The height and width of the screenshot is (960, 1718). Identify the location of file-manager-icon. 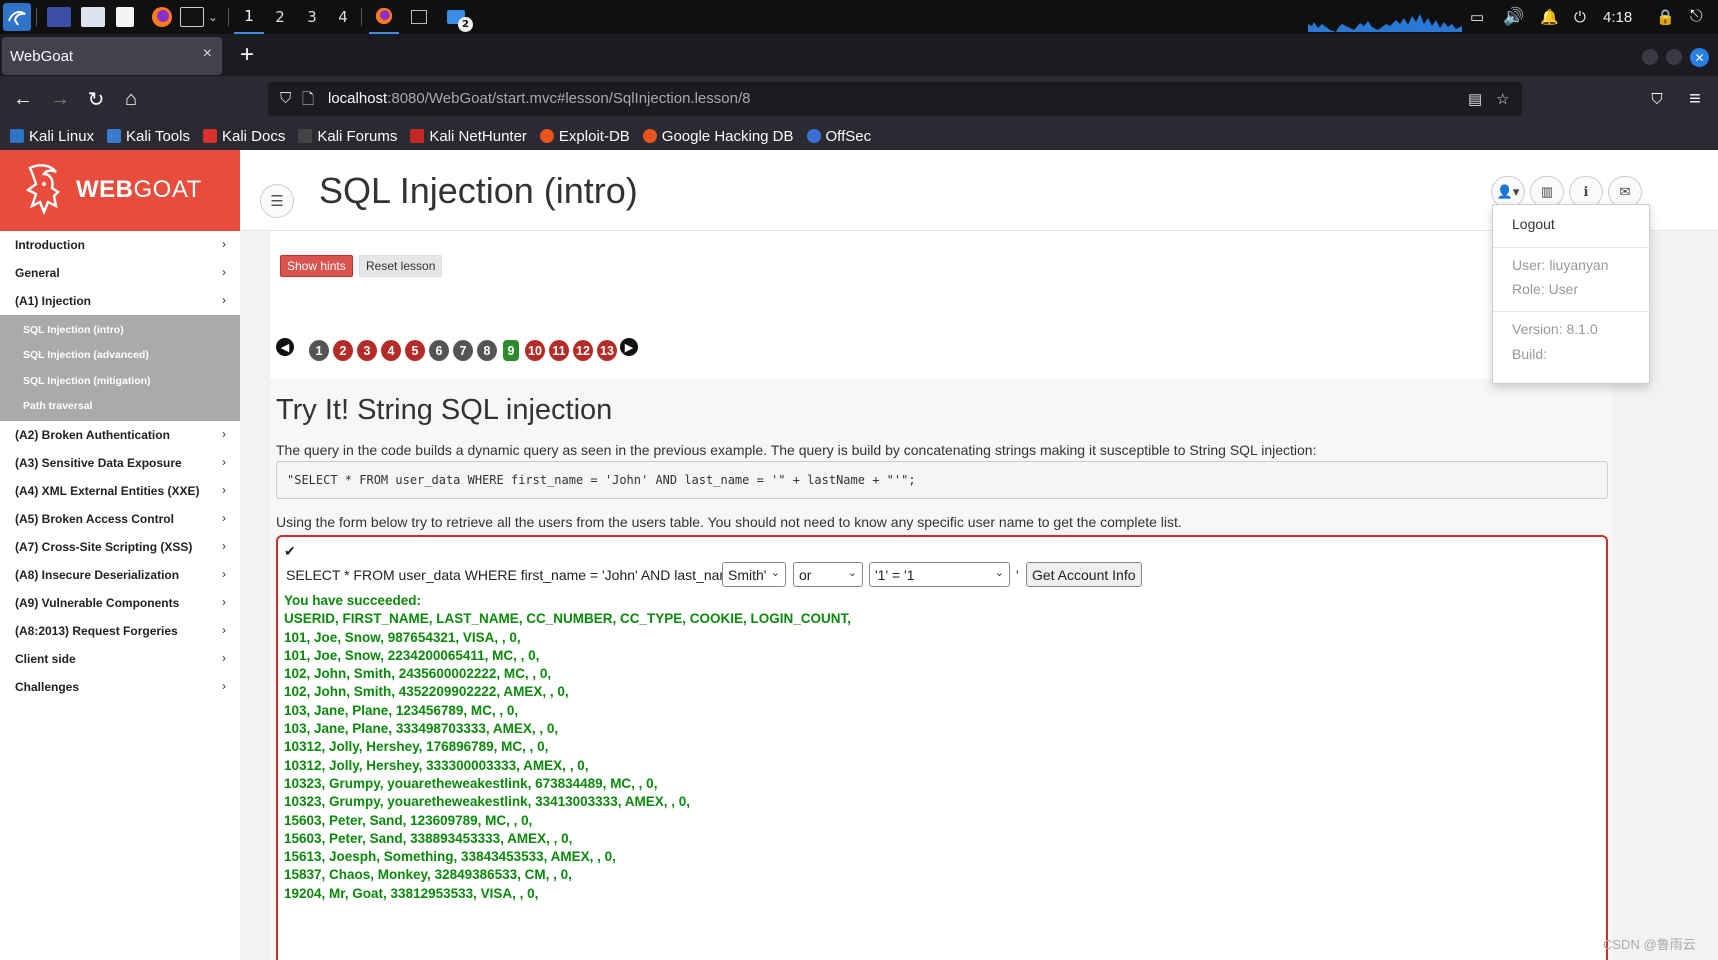
(93, 17).